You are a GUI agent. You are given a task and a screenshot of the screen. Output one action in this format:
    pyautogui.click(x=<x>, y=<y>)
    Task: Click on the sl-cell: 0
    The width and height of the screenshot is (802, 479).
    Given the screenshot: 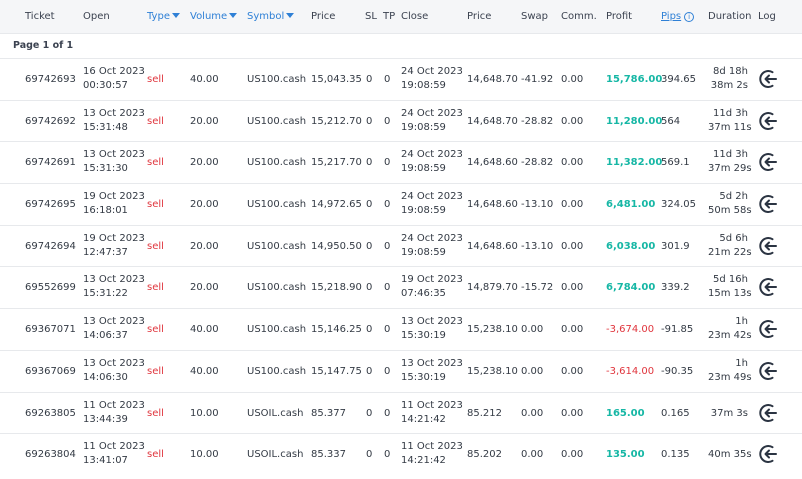 What is the action you would take?
    pyautogui.click(x=369, y=288)
    